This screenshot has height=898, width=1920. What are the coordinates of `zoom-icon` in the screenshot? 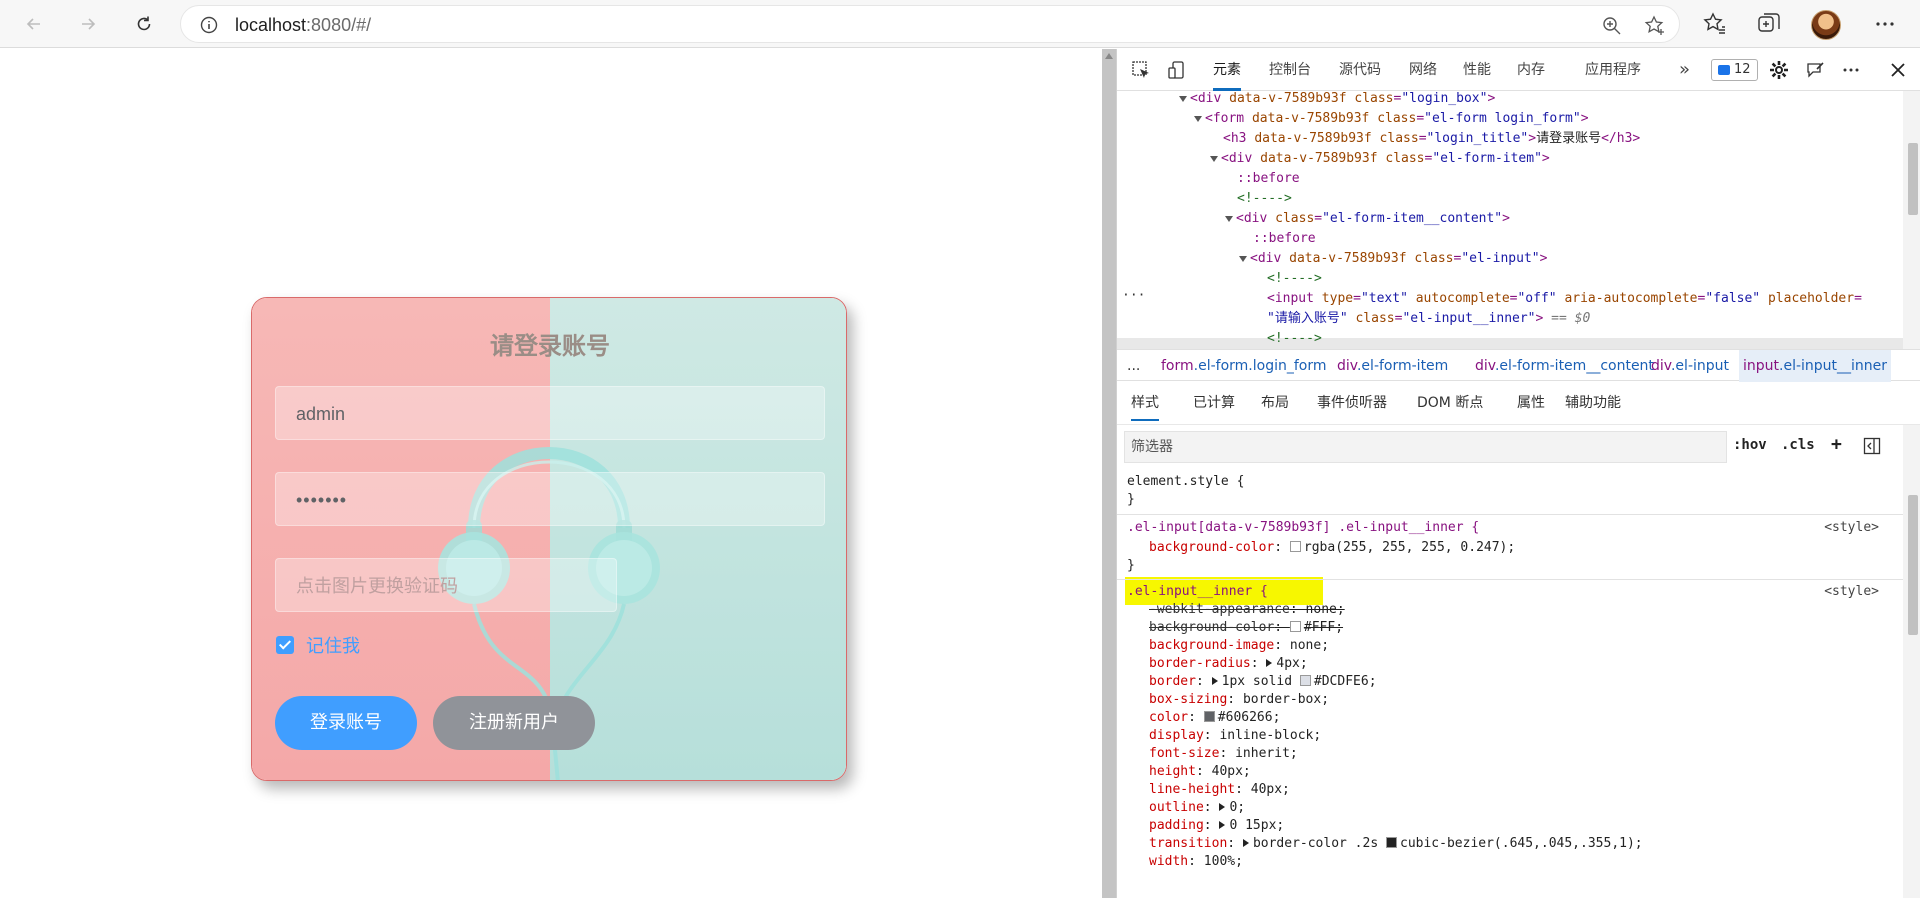 It's located at (1612, 26).